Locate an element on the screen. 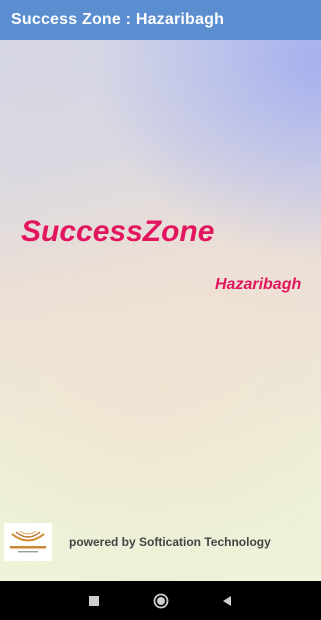 The image size is (321, 620). company-logo is located at coordinates (28, 542).